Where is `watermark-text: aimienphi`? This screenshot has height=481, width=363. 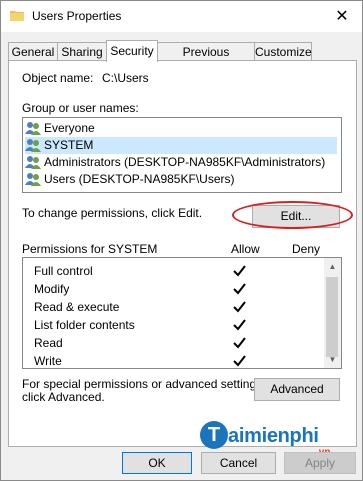 watermark-text: aimienphi is located at coordinates (273, 436).